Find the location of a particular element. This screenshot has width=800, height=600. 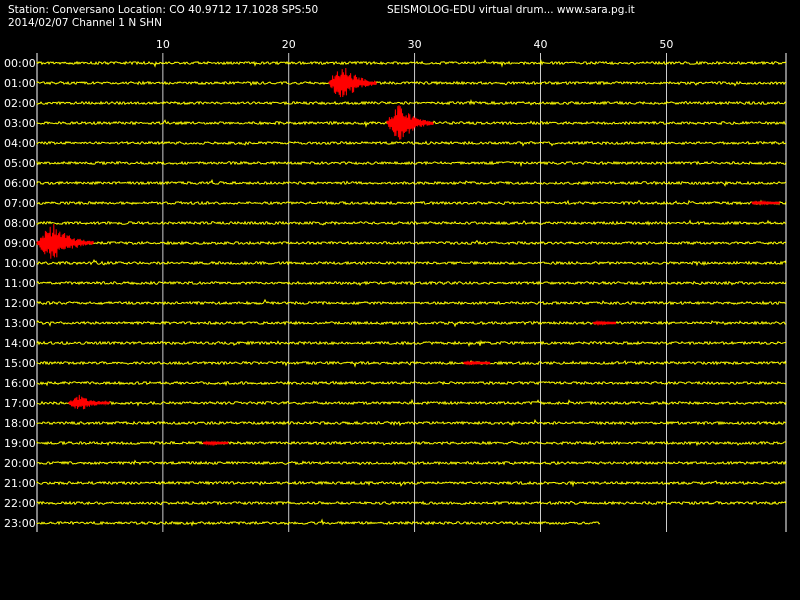

hour-label-0200: 02:00 is located at coordinates (20, 103).